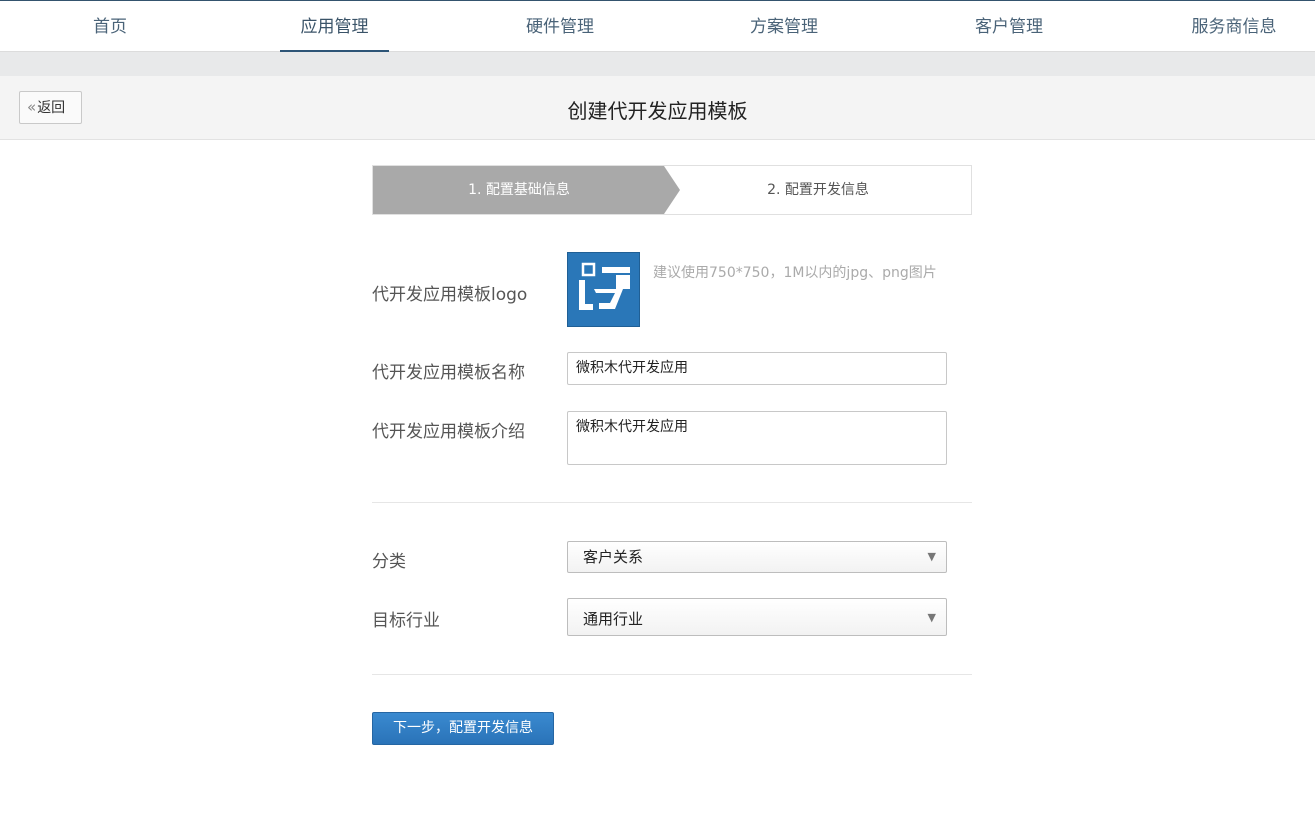 This screenshot has height=815, width=1315. What do you see at coordinates (657, 64) in the screenshot?
I see `header-spacer` at bounding box center [657, 64].